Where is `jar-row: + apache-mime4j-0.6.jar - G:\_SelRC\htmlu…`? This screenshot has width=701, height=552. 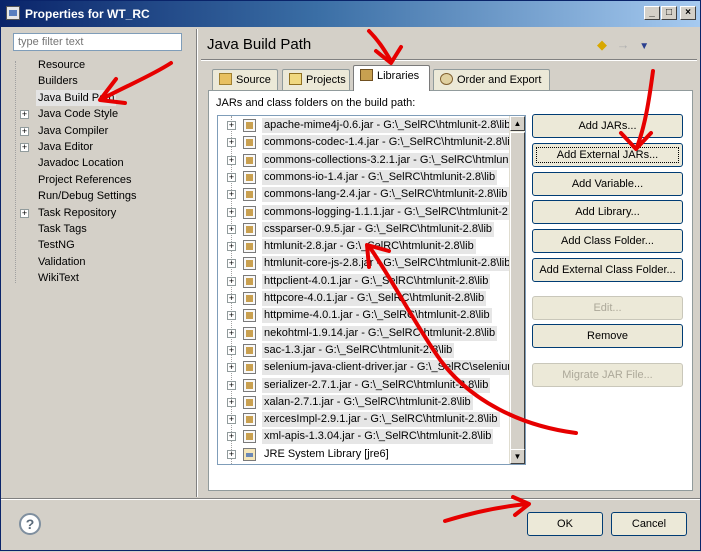
jar-row: + apache-mime4j-0.6.jar - G:\_SelRC\htmlu… is located at coordinates (365, 125).